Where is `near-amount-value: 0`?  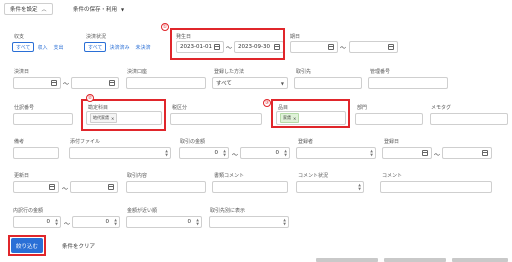
near-amount-value: 0 is located at coordinates (189, 222).